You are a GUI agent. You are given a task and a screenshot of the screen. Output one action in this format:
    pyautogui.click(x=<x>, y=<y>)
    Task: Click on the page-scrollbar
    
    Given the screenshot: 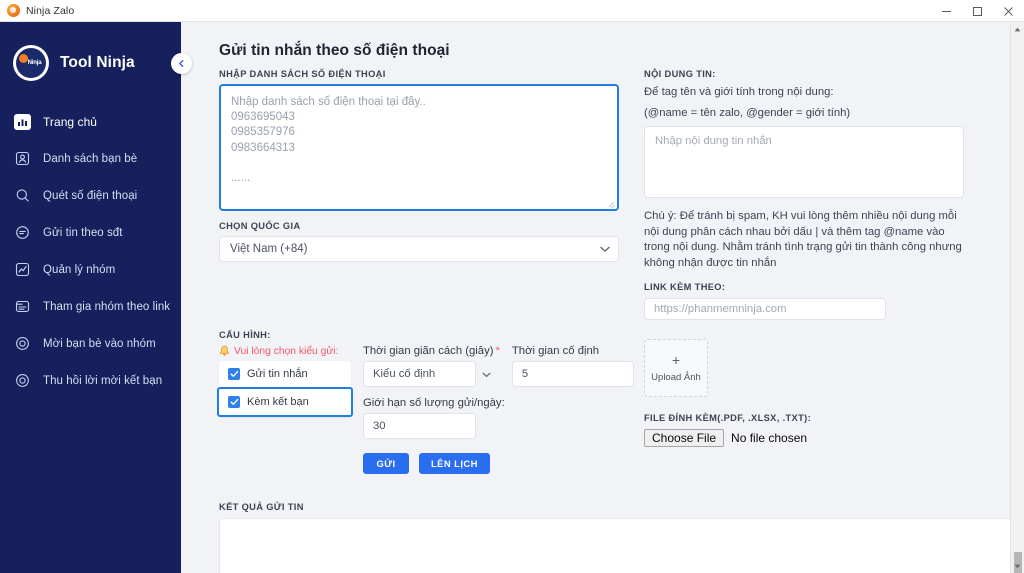 What is the action you would take?
    pyautogui.click(x=1017, y=297)
    